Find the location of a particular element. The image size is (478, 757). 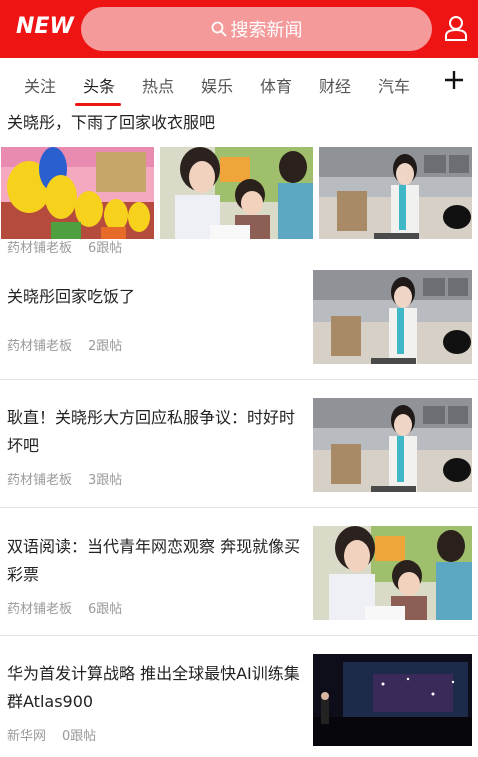

top-bar: NEW 搜索新闻 is located at coordinates (239, 29).